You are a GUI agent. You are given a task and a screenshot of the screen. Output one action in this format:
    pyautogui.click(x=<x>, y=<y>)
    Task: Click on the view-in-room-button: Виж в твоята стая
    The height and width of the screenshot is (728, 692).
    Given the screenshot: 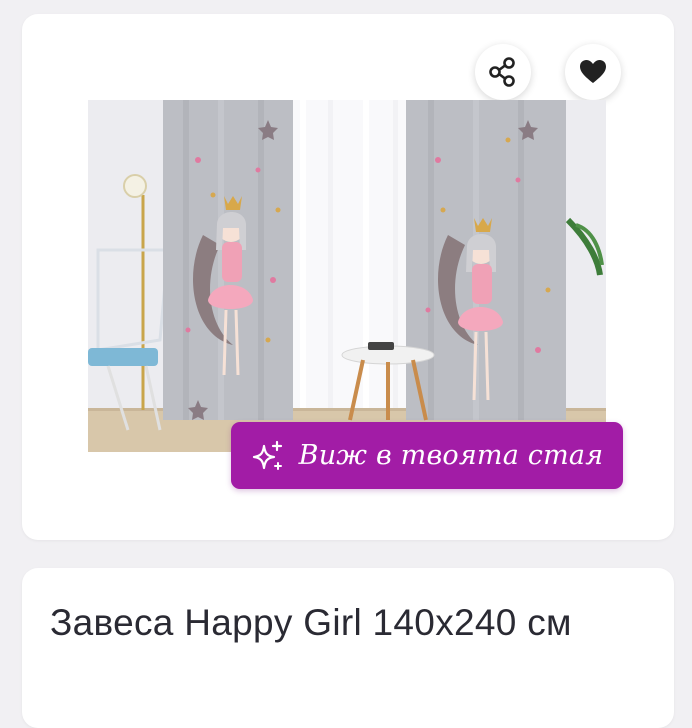 What is the action you would take?
    pyautogui.click(x=427, y=455)
    